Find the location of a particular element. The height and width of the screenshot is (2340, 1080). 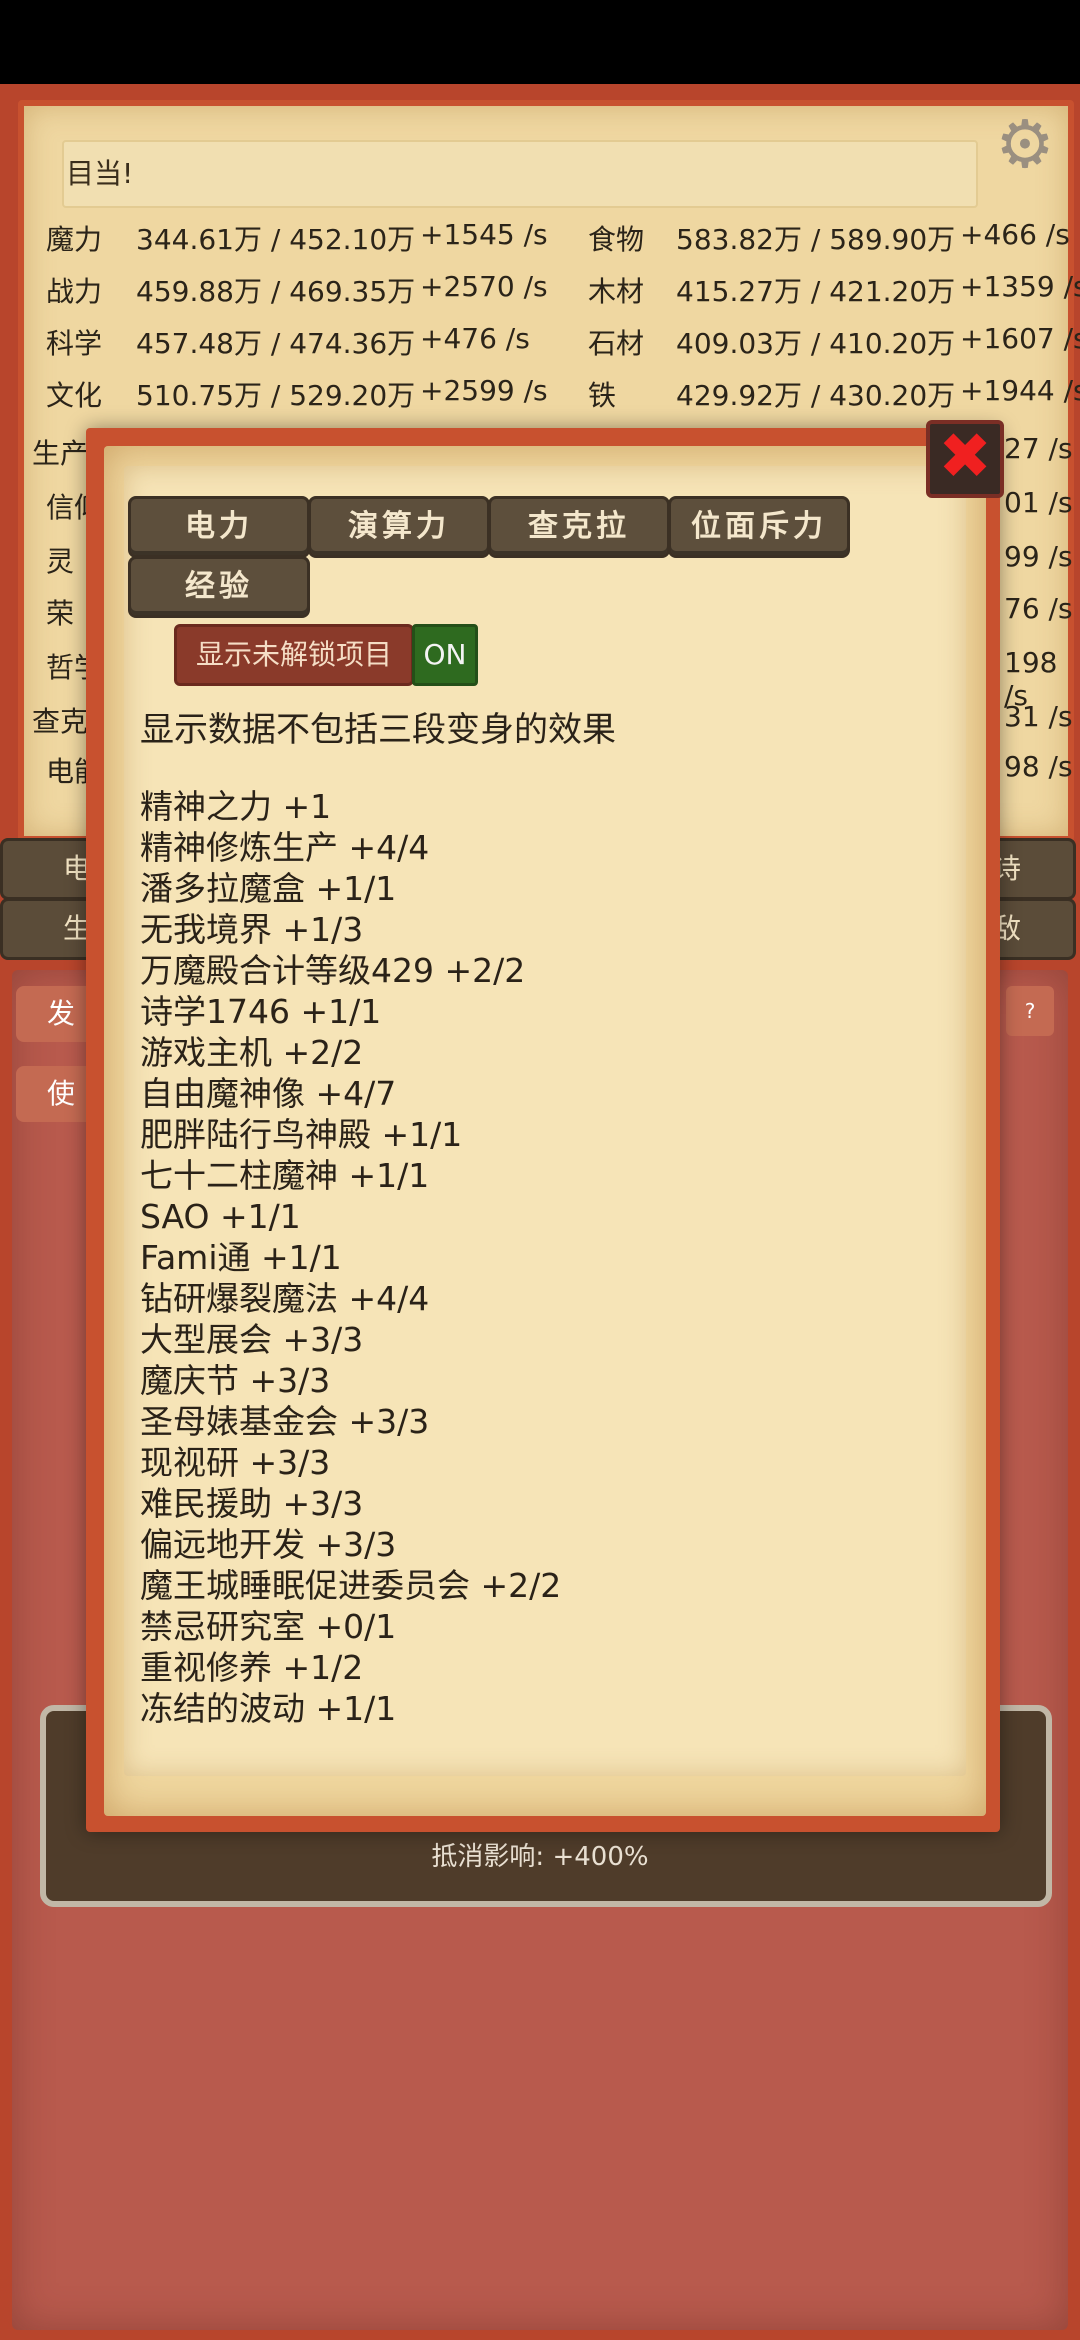

effect-item: Fami通 +1/1 is located at coordinates (241, 1257).